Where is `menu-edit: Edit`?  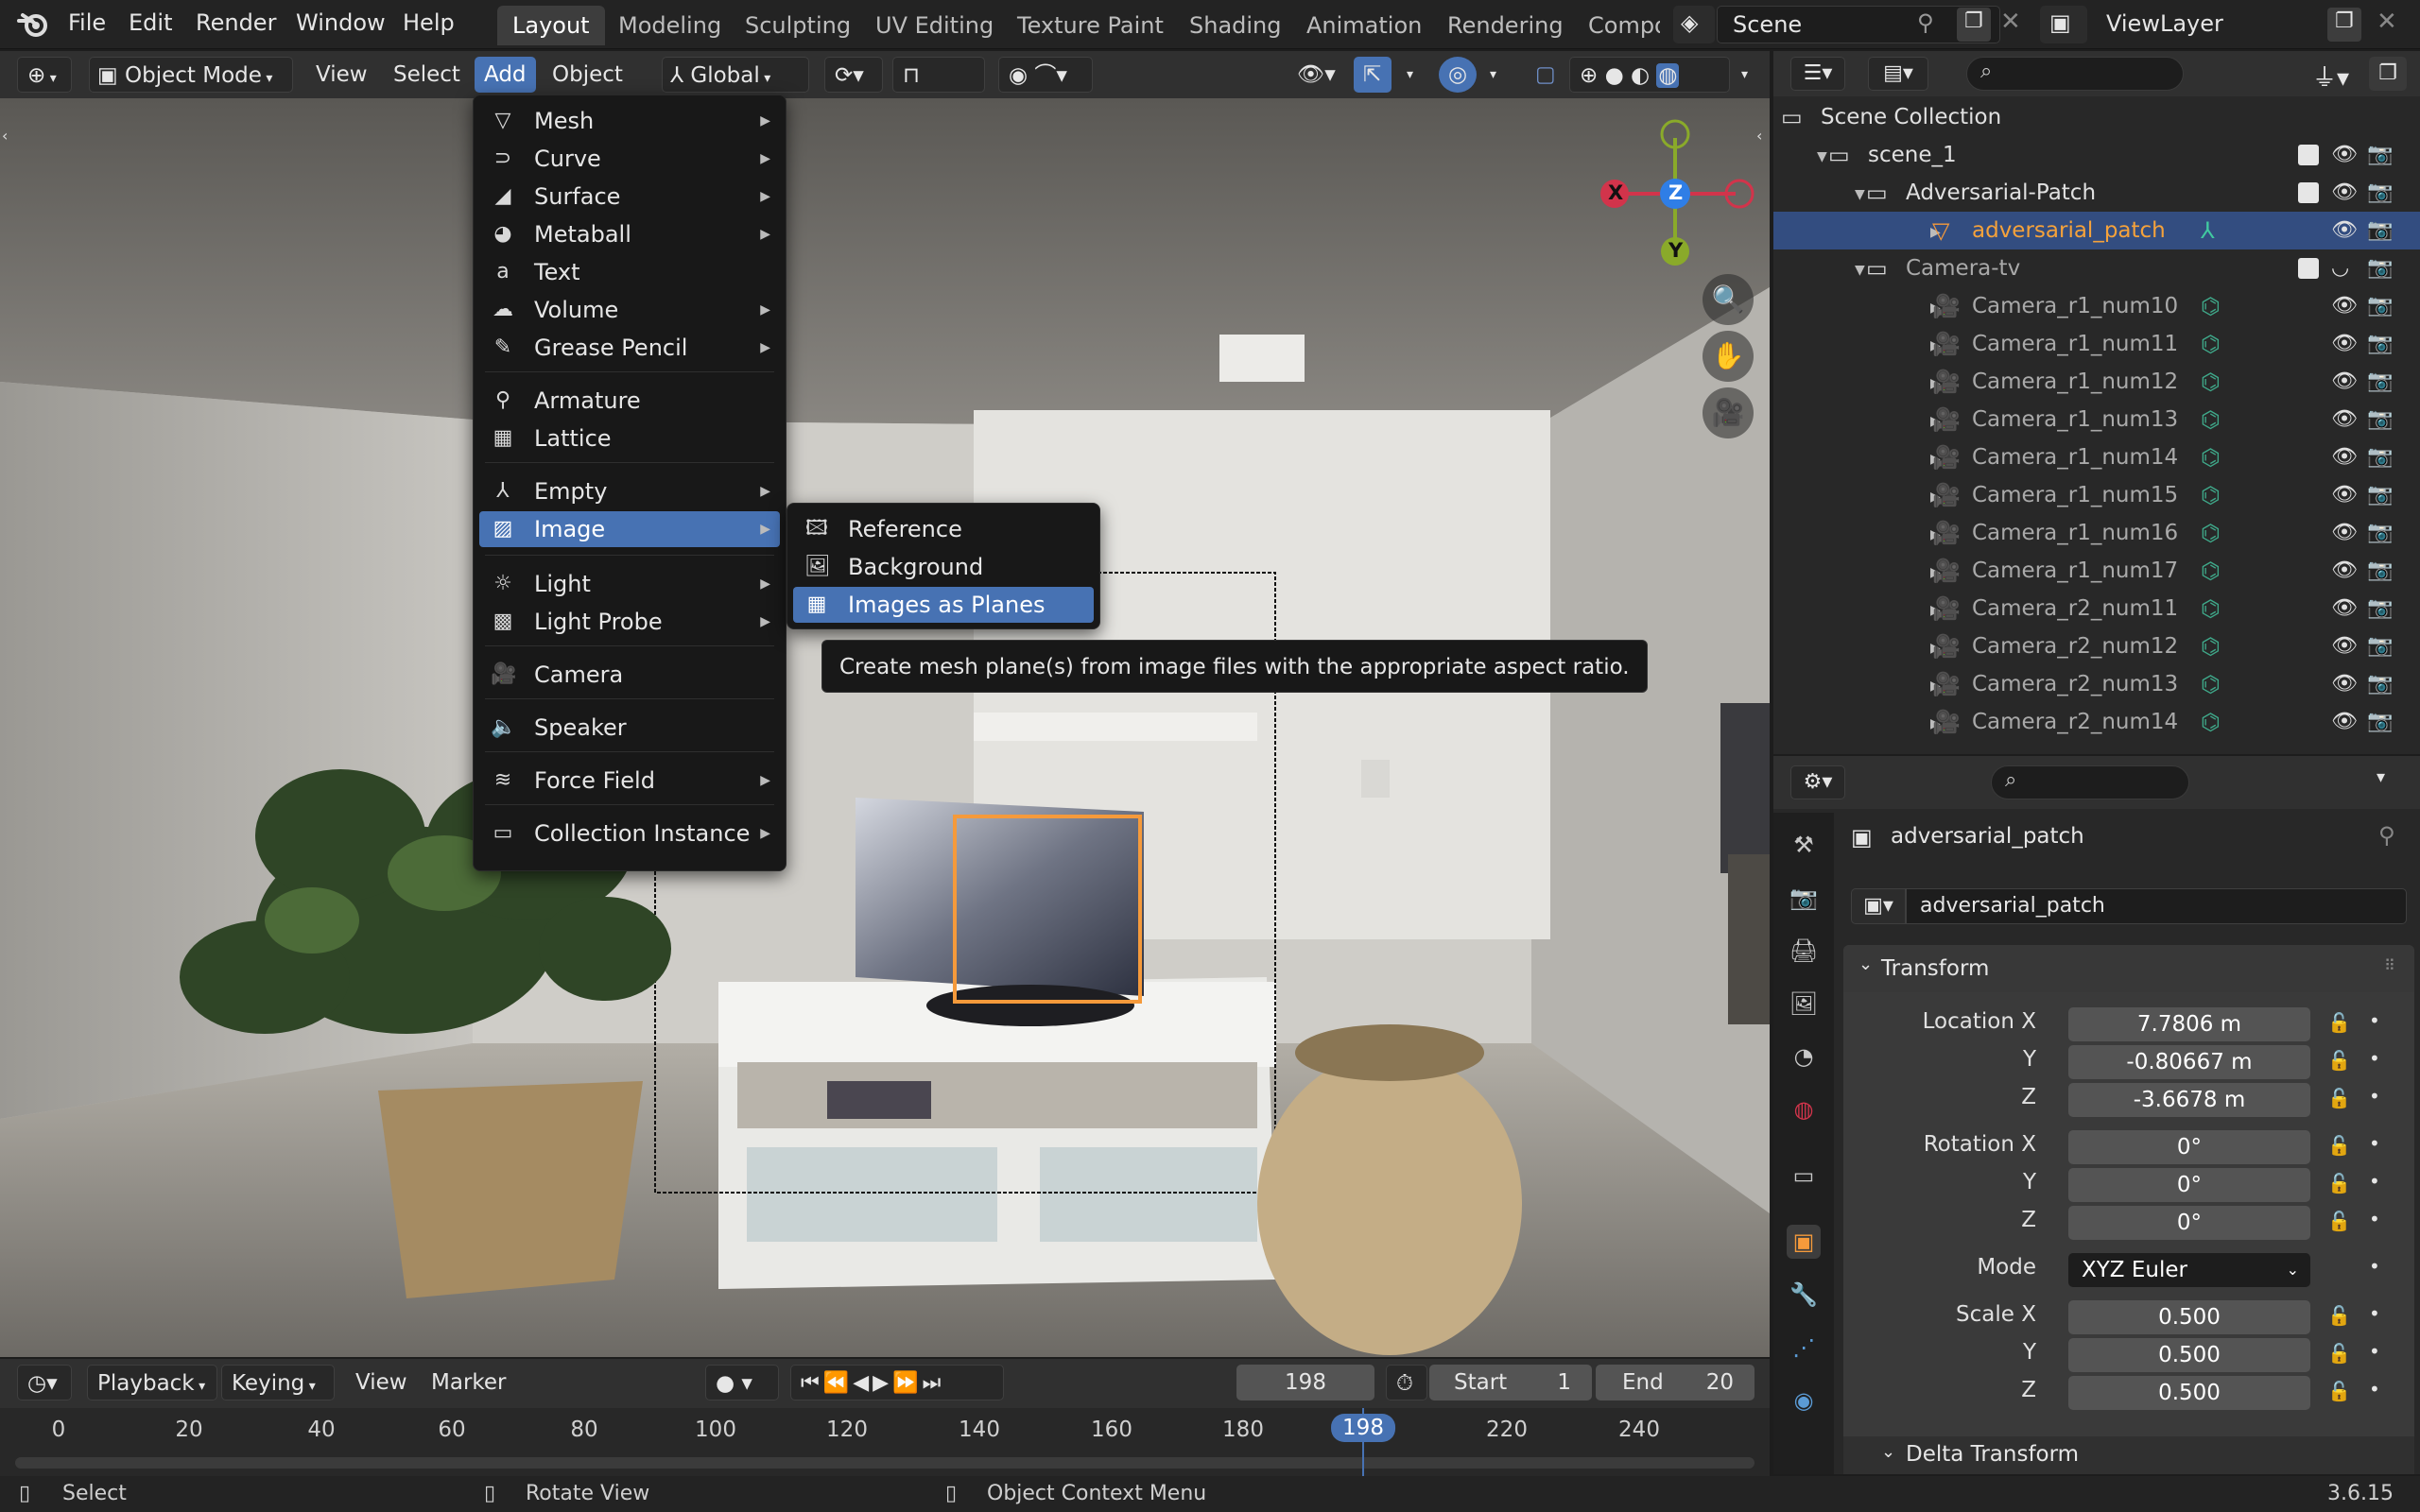
menu-edit: Edit is located at coordinates (150, 22).